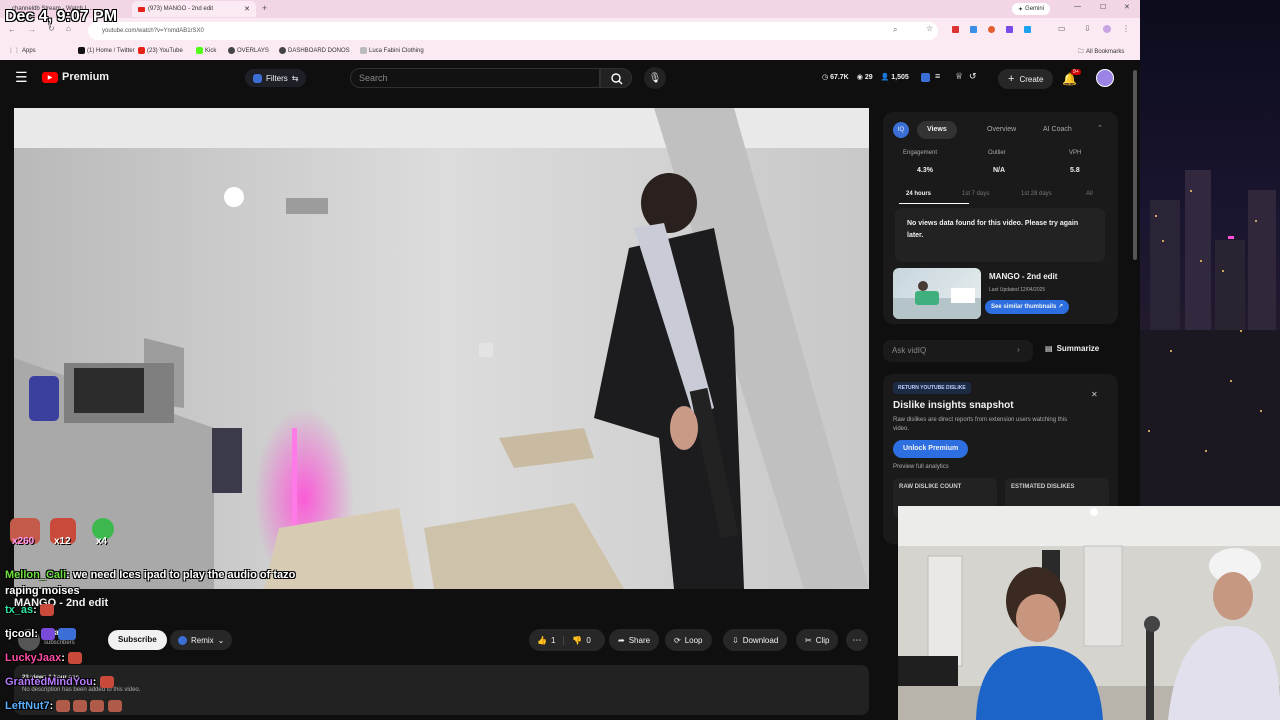 Image resolution: width=1280 pixels, height=720 pixels. I want to click on minimize-icon: —, so click(1077, 6).